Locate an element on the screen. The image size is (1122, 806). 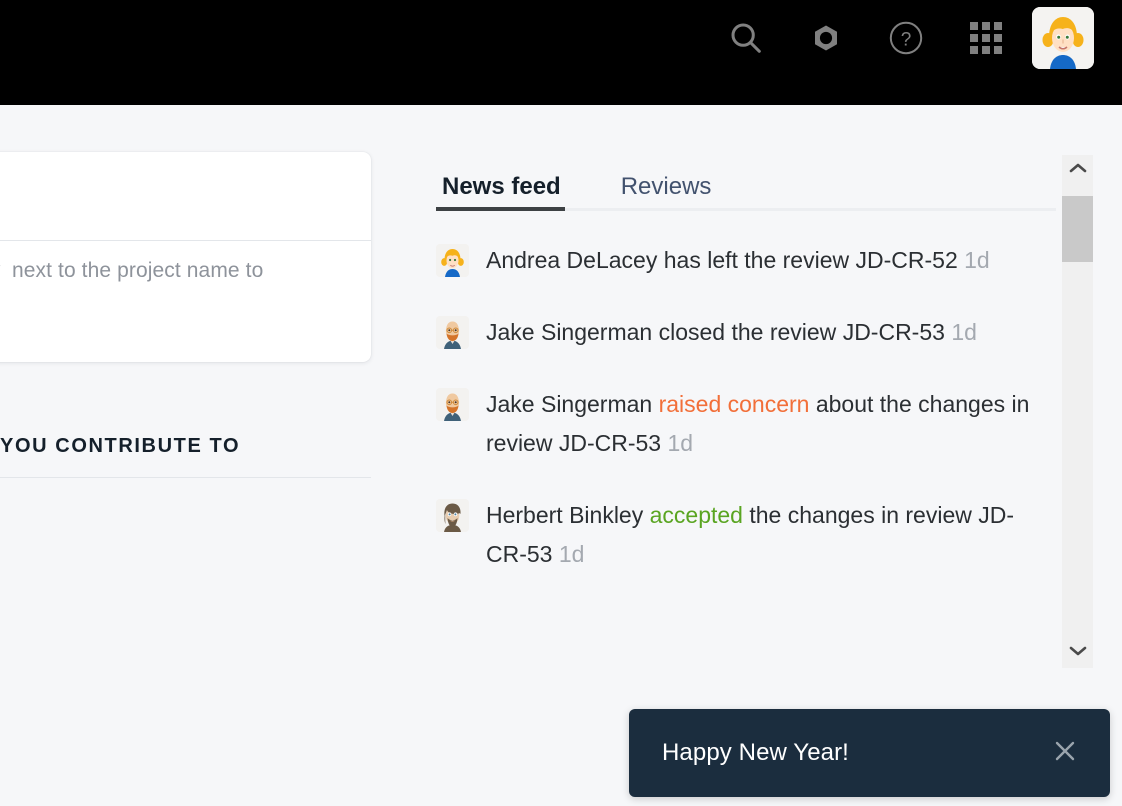
settings-button is located at coordinates (826, 37).